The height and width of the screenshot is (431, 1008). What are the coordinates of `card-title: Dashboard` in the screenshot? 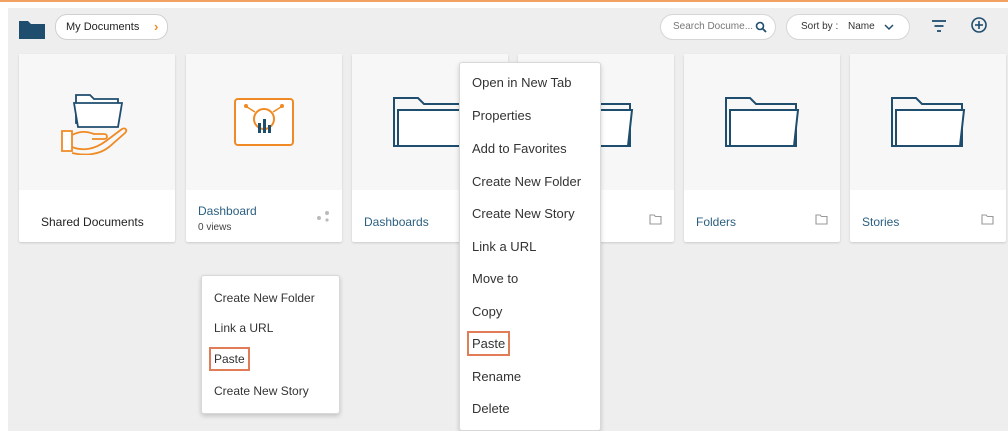 It's located at (227, 211).